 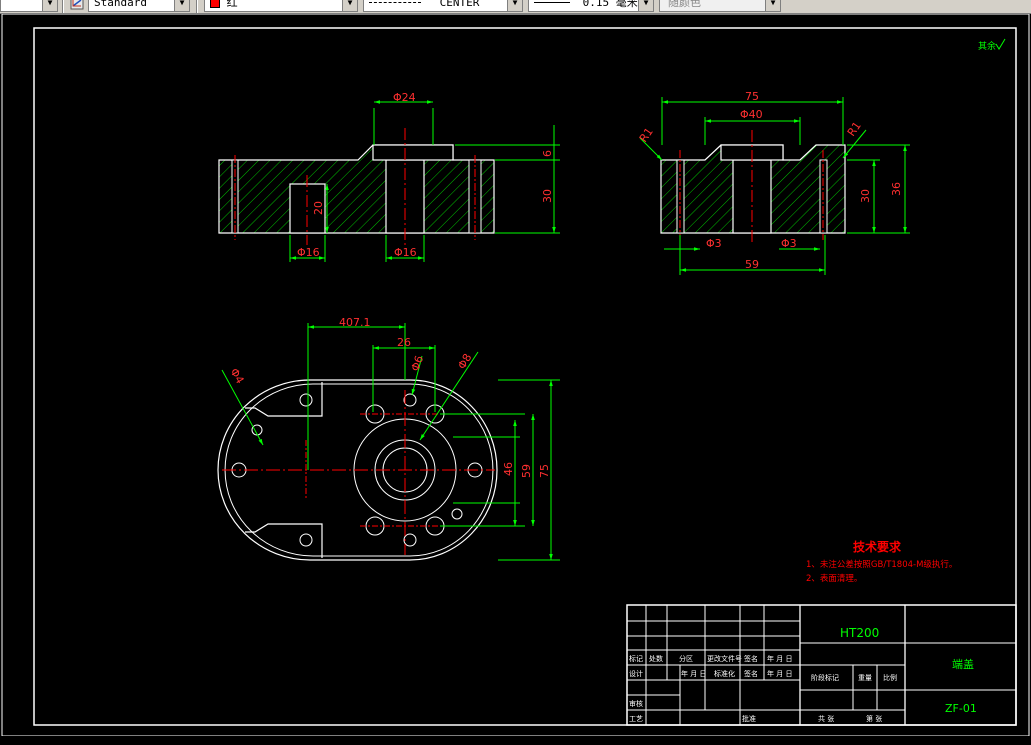 I want to click on dim-r1-left: R1, so click(x=646, y=134).